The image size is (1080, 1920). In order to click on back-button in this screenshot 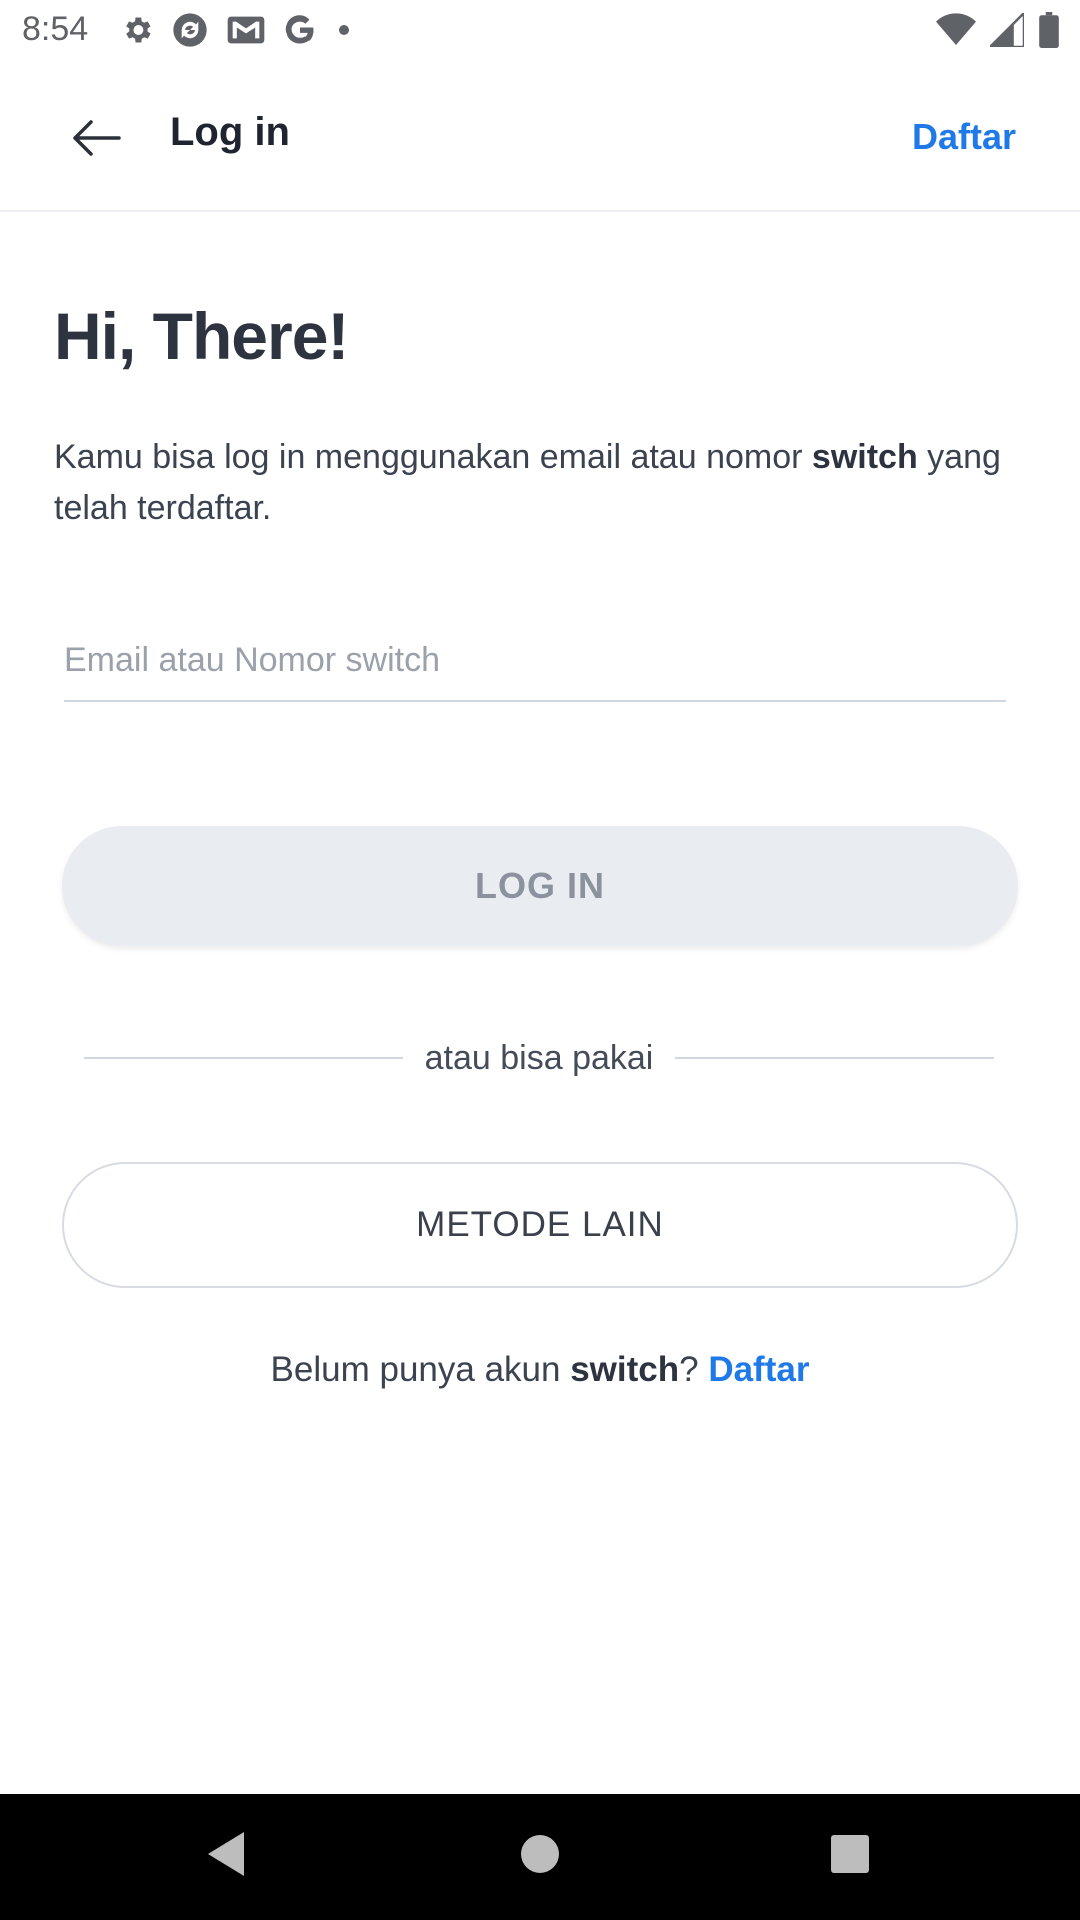, I will do `click(96, 140)`.